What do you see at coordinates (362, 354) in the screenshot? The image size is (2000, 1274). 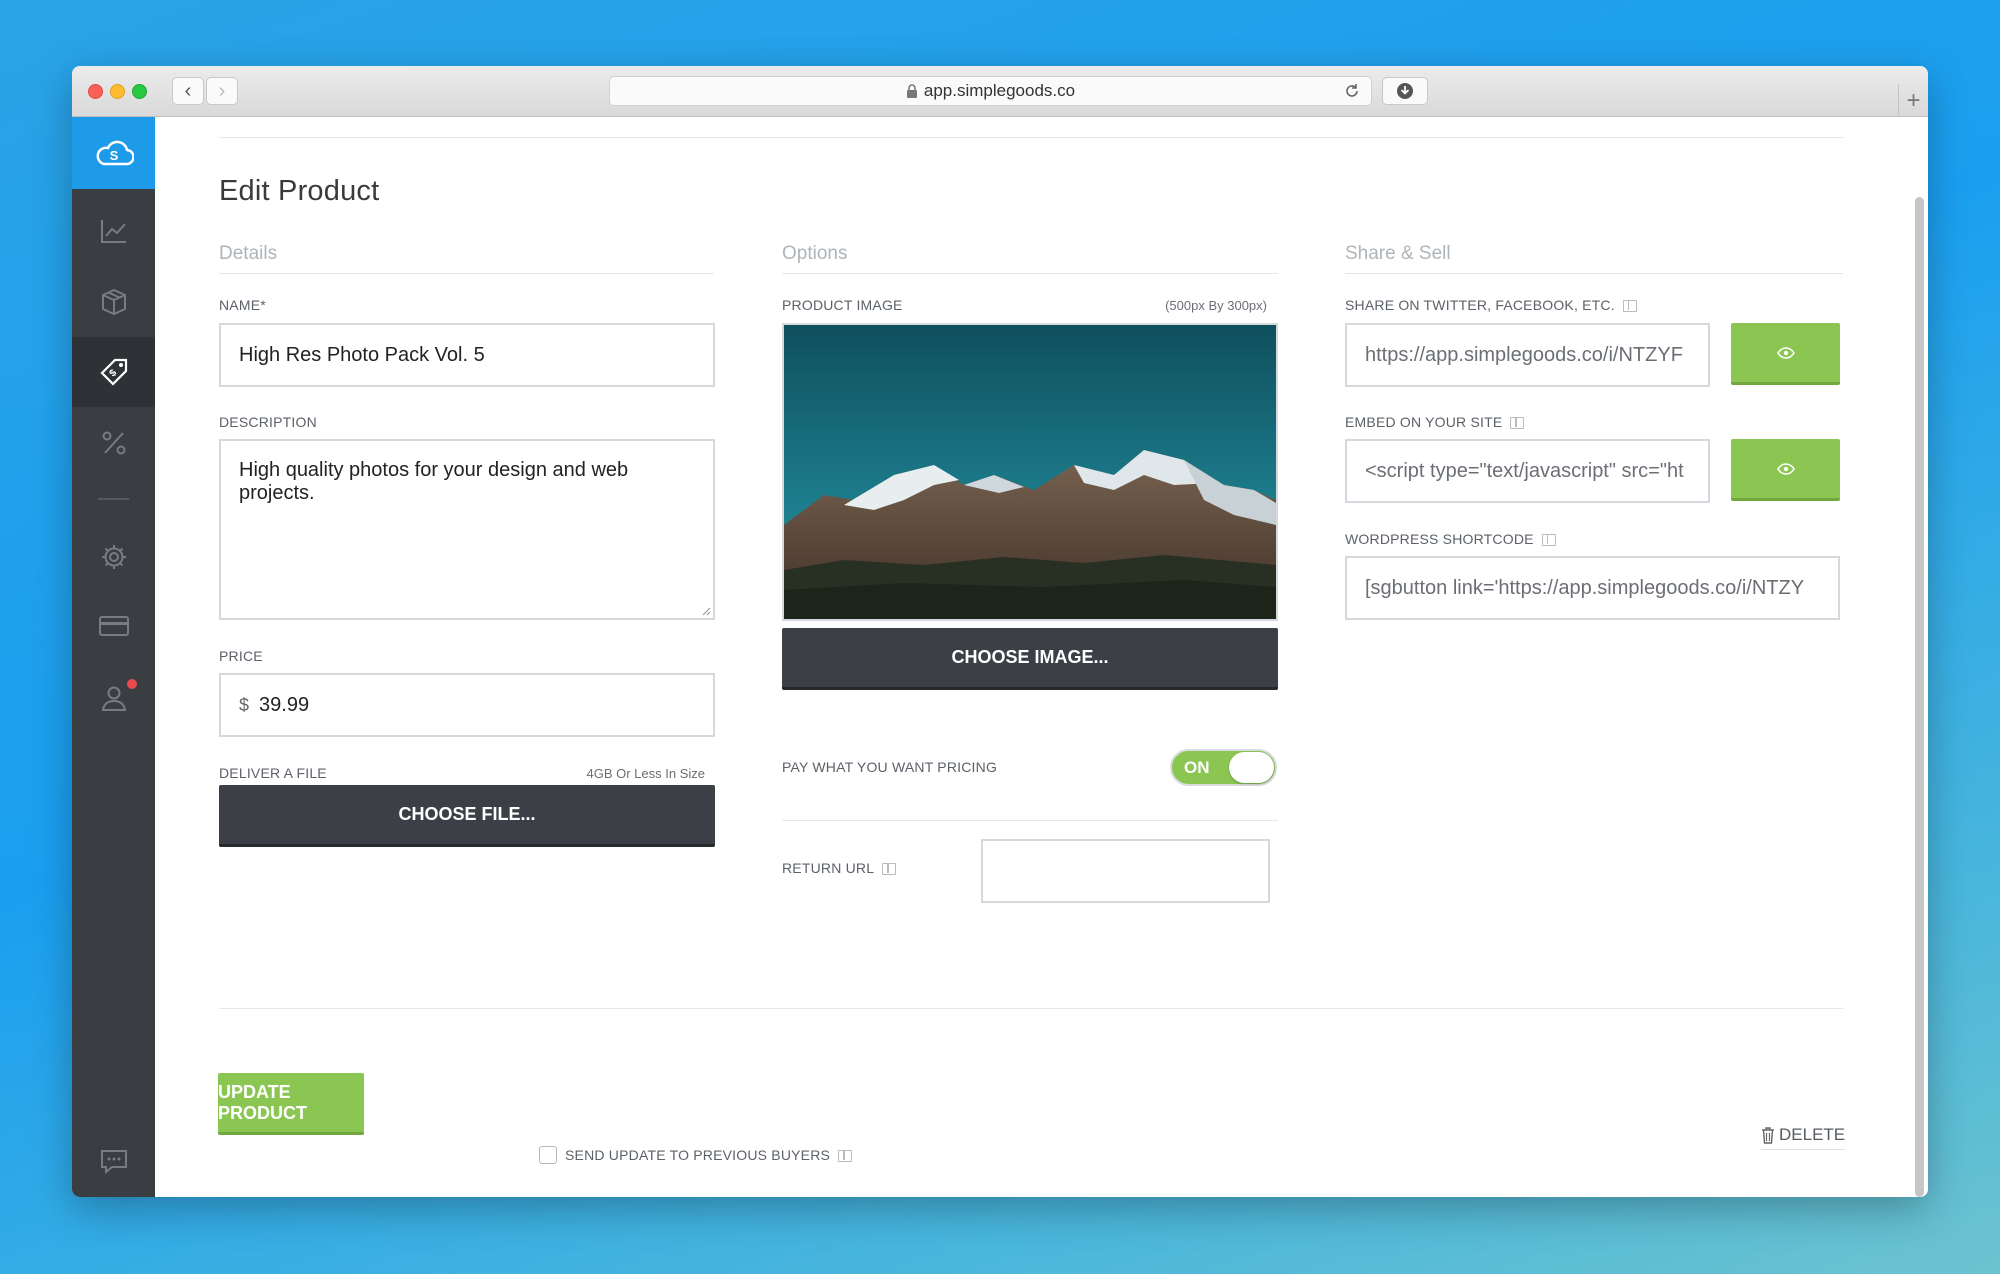 I see `name-value: High Res Photo Pack Vol. 5` at bounding box center [362, 354].